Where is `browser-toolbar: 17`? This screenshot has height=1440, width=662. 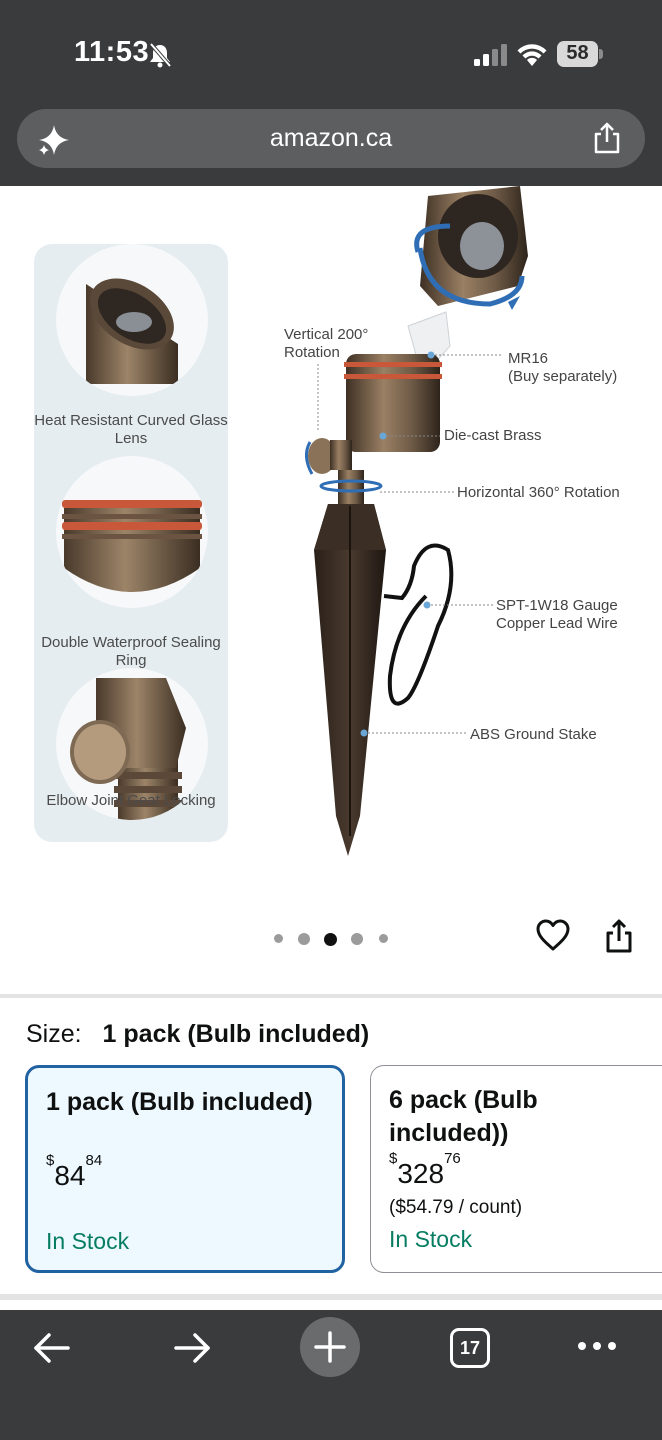
browser-toolbar: 17 is located at coordinates (331, 1375).